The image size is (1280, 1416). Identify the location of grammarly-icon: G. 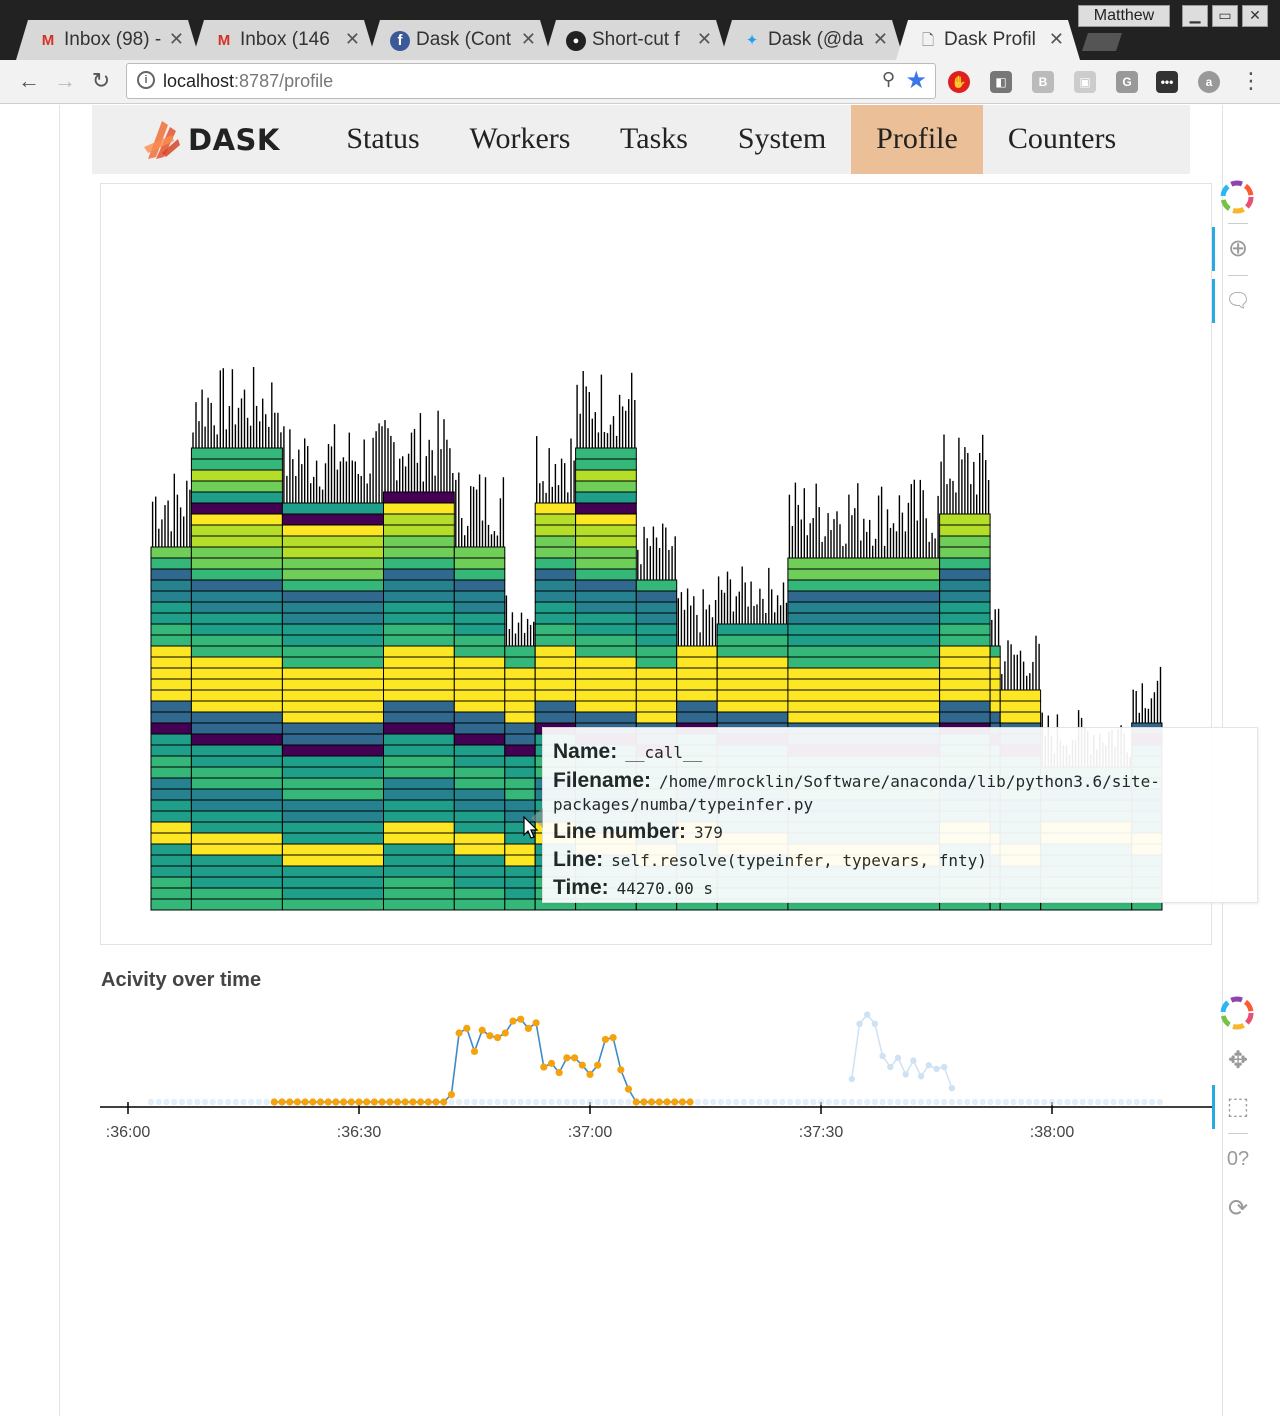
(1127, 82).